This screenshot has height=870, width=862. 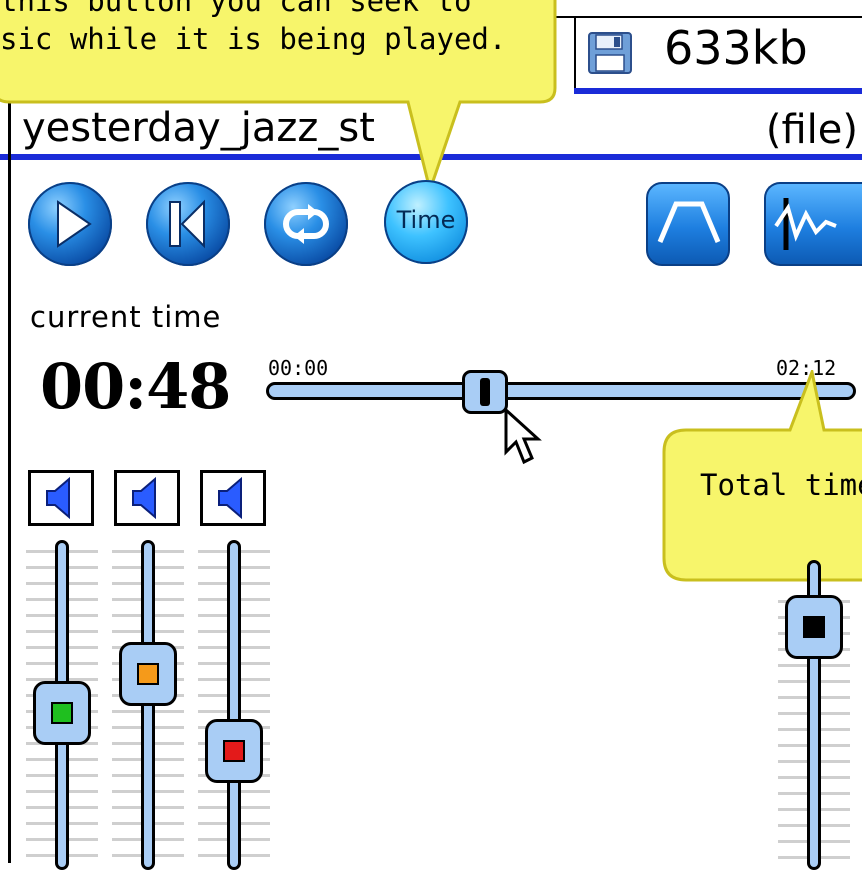 What do you see at coordinates (811, 130) in the screenshot?
I see `file-type-tag: (file)` at bounding box center [811, 130].